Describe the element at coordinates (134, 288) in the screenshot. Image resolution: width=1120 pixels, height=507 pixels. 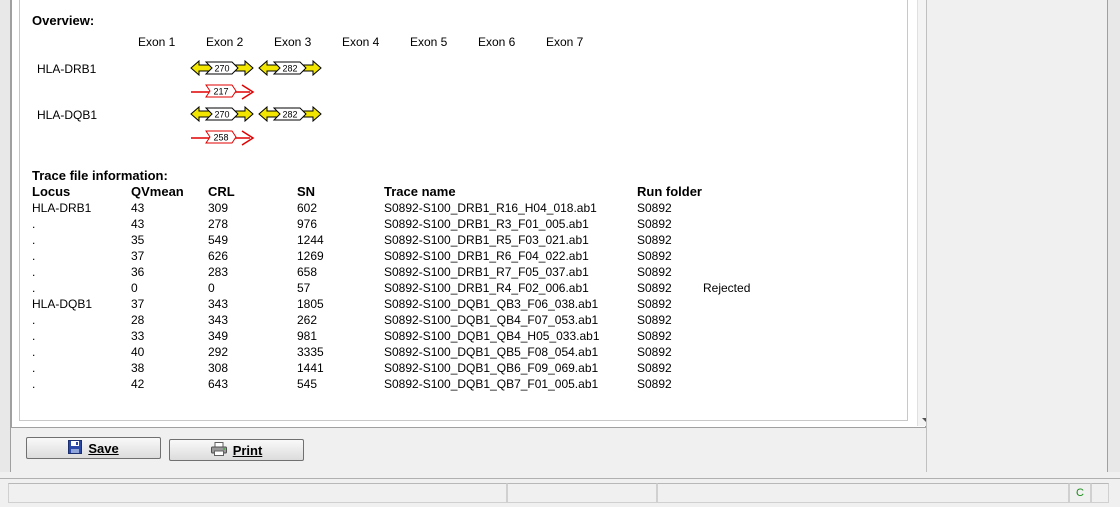
I see `cell-qv: 0` at that location.